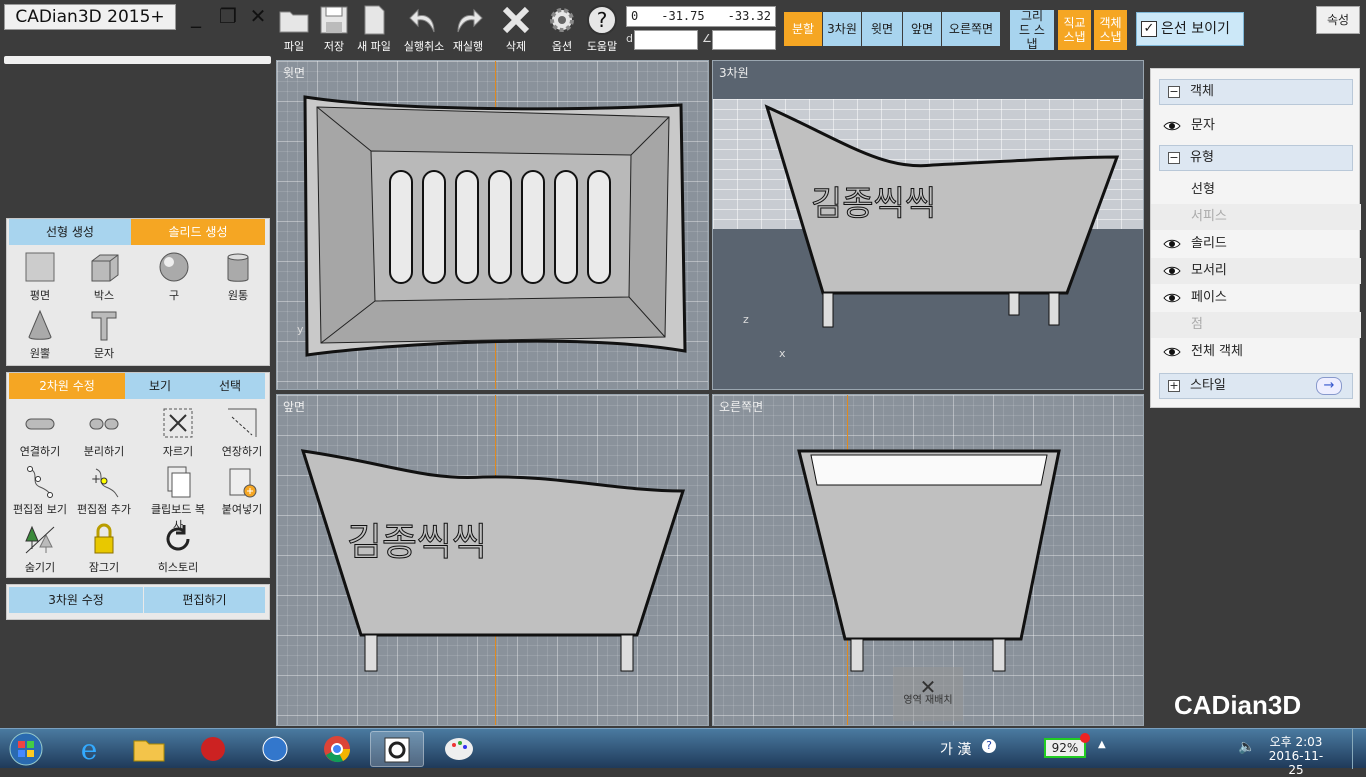 The image size is (1366, 777). What do you see at coordinates (749, 16) in the screenshot?
I see `coord-c: -33.32` at bounding box center [749, 16].